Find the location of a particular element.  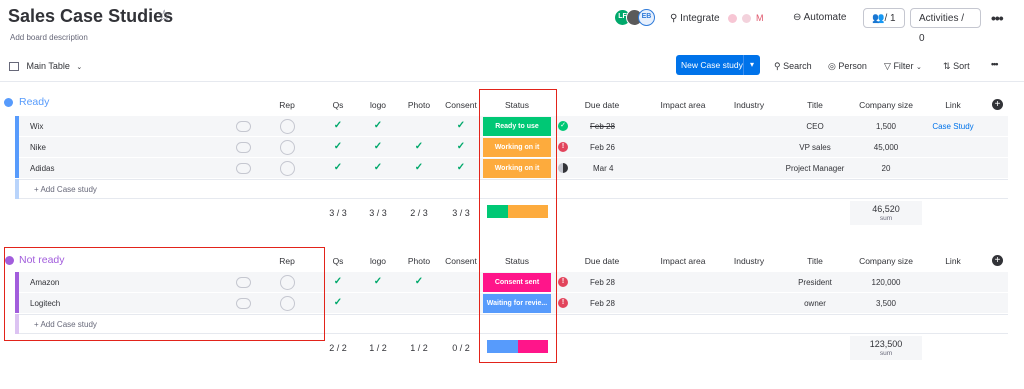

group-color-bar is located at coordinates (17, 189).